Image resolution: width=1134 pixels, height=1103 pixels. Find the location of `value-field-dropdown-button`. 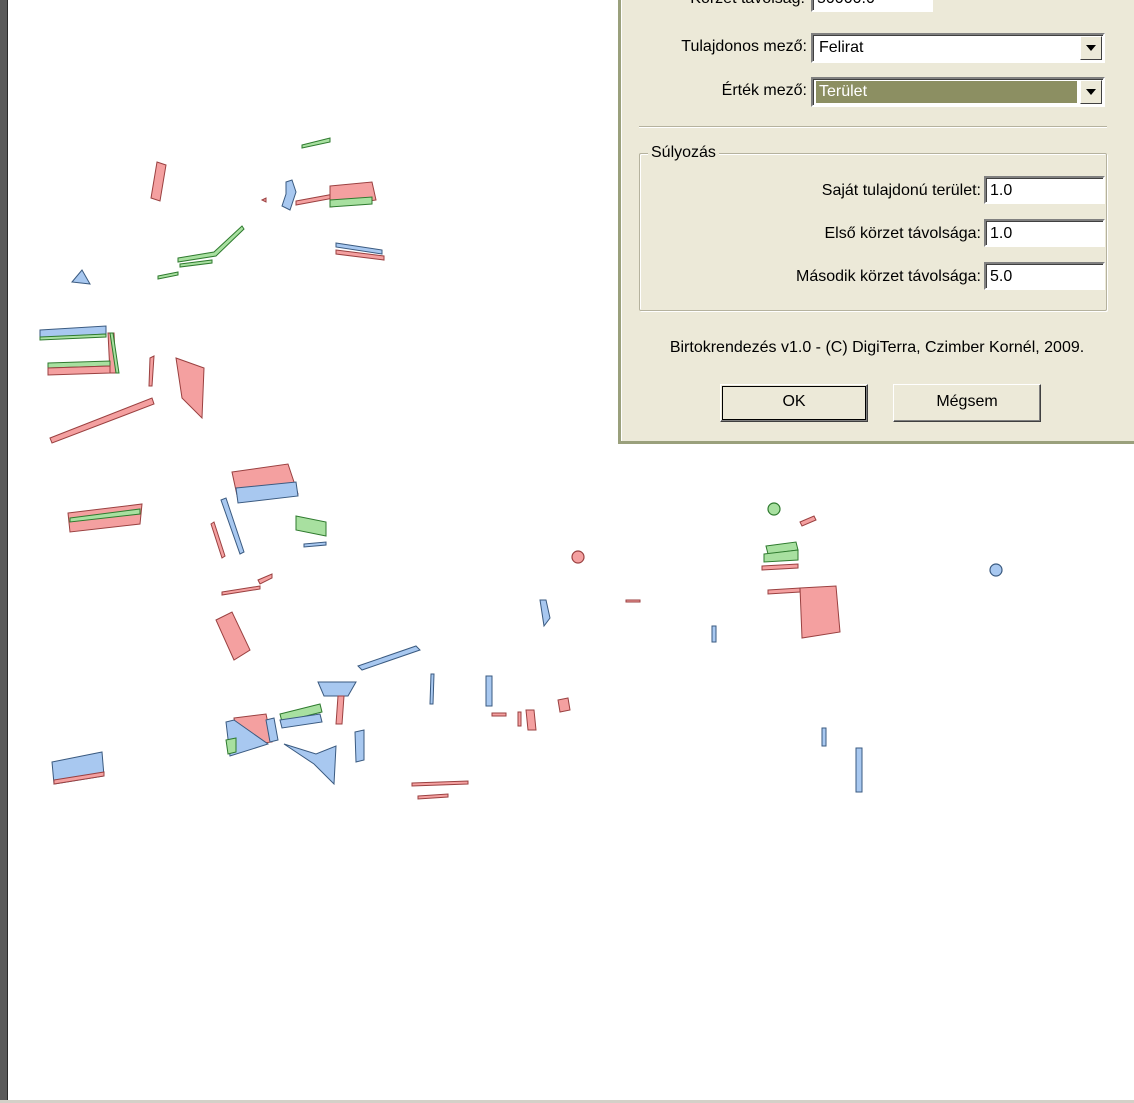

value-field-dropdown-button is located at coordinates (1091, 92).